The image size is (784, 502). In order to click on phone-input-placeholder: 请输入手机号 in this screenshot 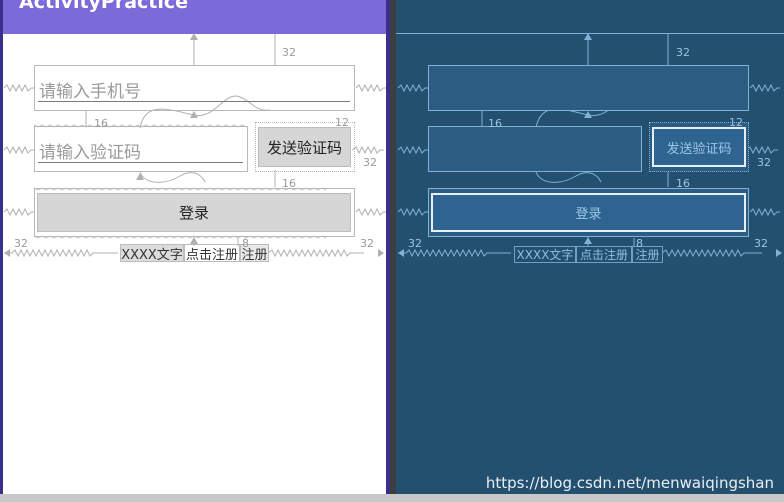, I will do `click(90, 89)`.